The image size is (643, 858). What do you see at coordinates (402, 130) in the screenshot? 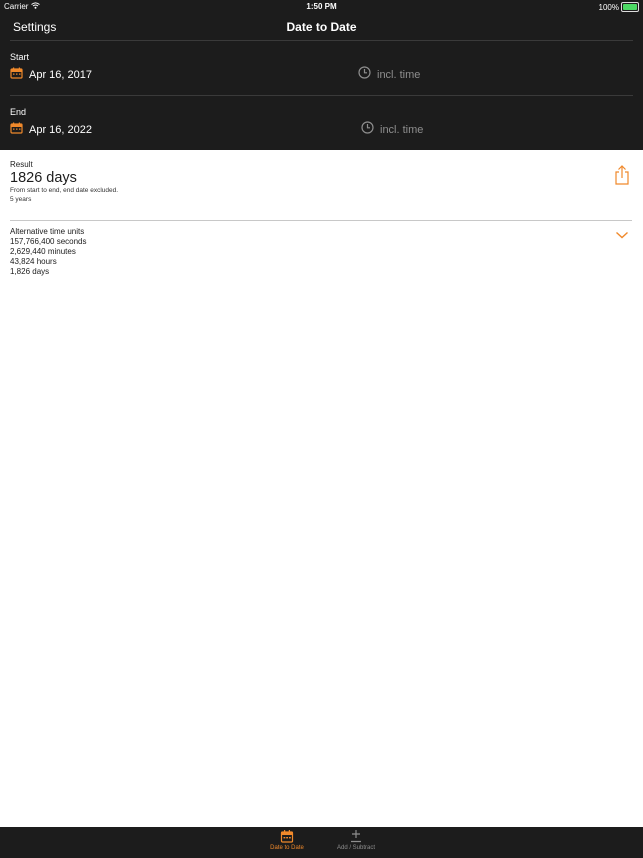
I see `end-time-label: incl. time` at bounding box center [402, 130].